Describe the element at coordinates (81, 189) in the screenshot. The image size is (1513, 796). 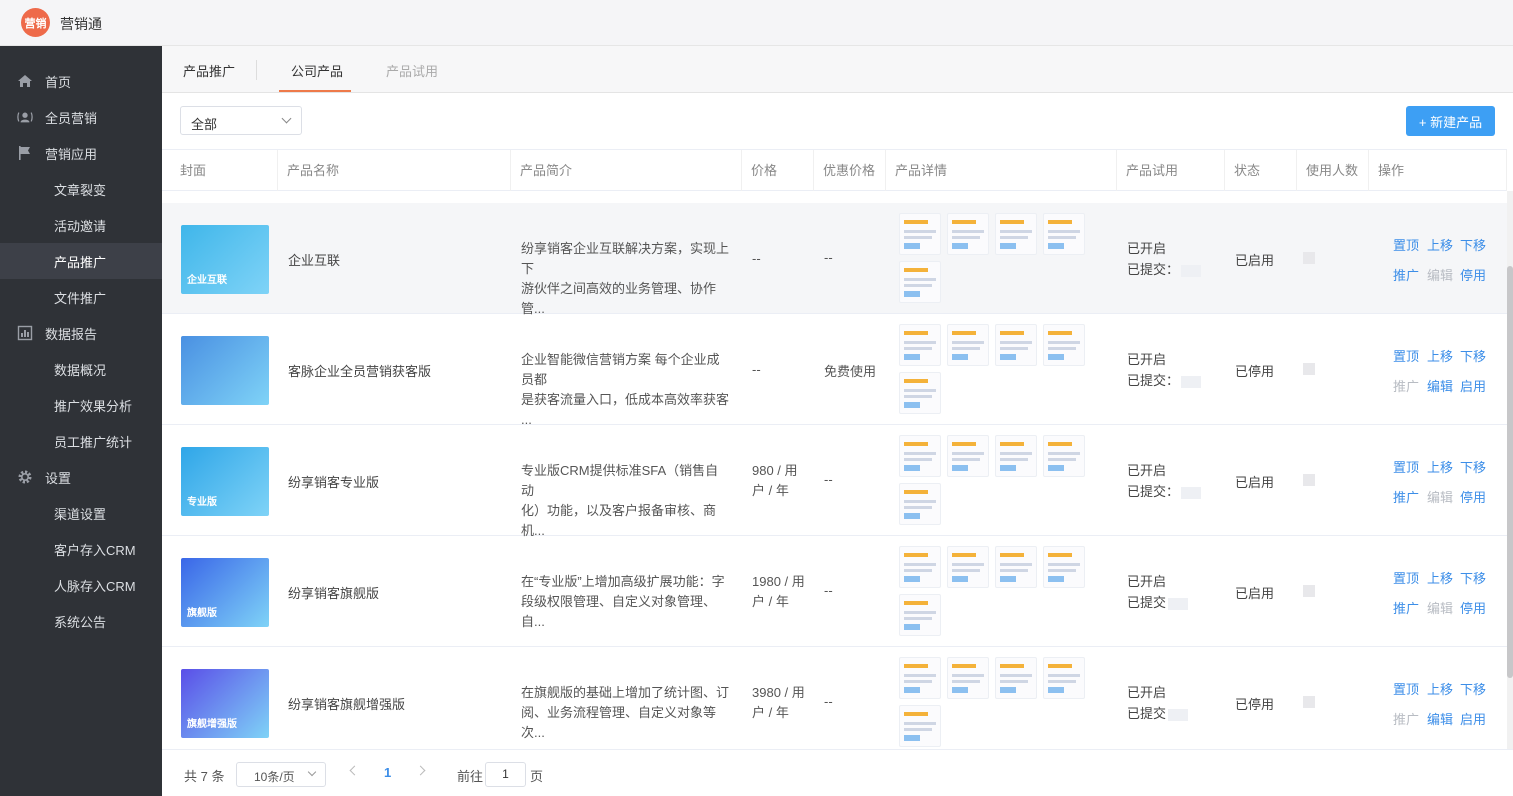
I see `sidebar-item-3: 文章裂变` at that location.